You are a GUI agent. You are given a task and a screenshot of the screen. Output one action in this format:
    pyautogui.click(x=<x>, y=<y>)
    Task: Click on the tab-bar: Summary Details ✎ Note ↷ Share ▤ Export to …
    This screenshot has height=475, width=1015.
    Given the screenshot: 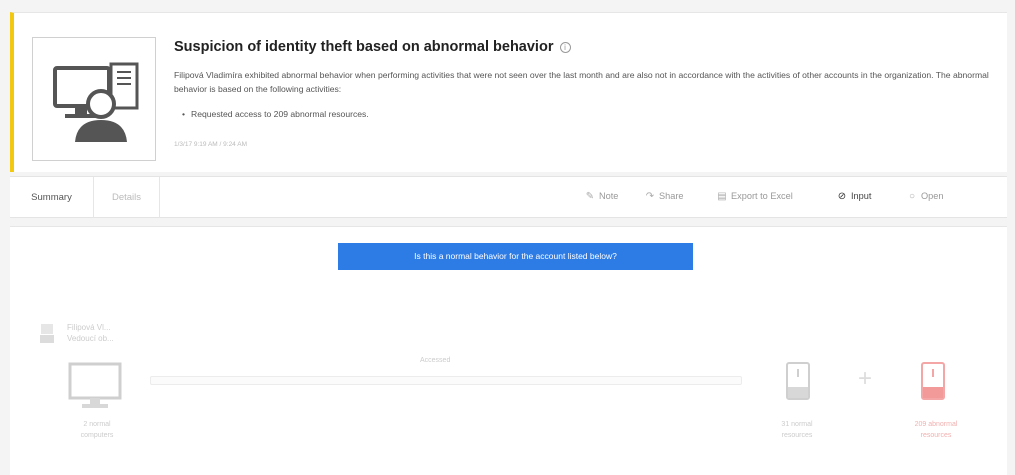 What is the action you would take?
    pyautogui.click(x=508, y=197)
    